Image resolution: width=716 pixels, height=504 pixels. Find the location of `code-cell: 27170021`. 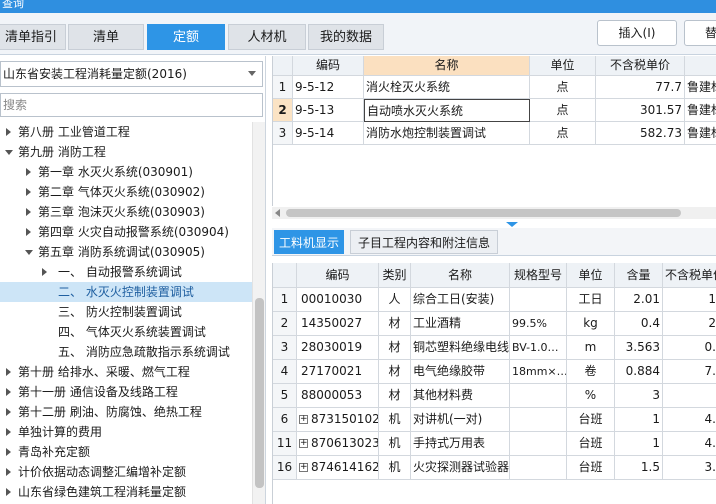

code-cell: 27170021 is located at coordinates (338, 372).